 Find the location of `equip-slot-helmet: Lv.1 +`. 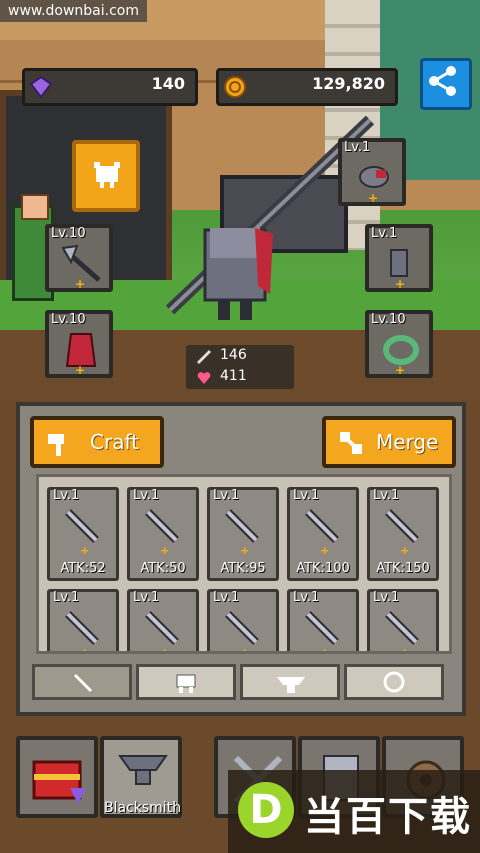

equip-slot-helmet: Lv.1 + is located at coordinates (372, 172).